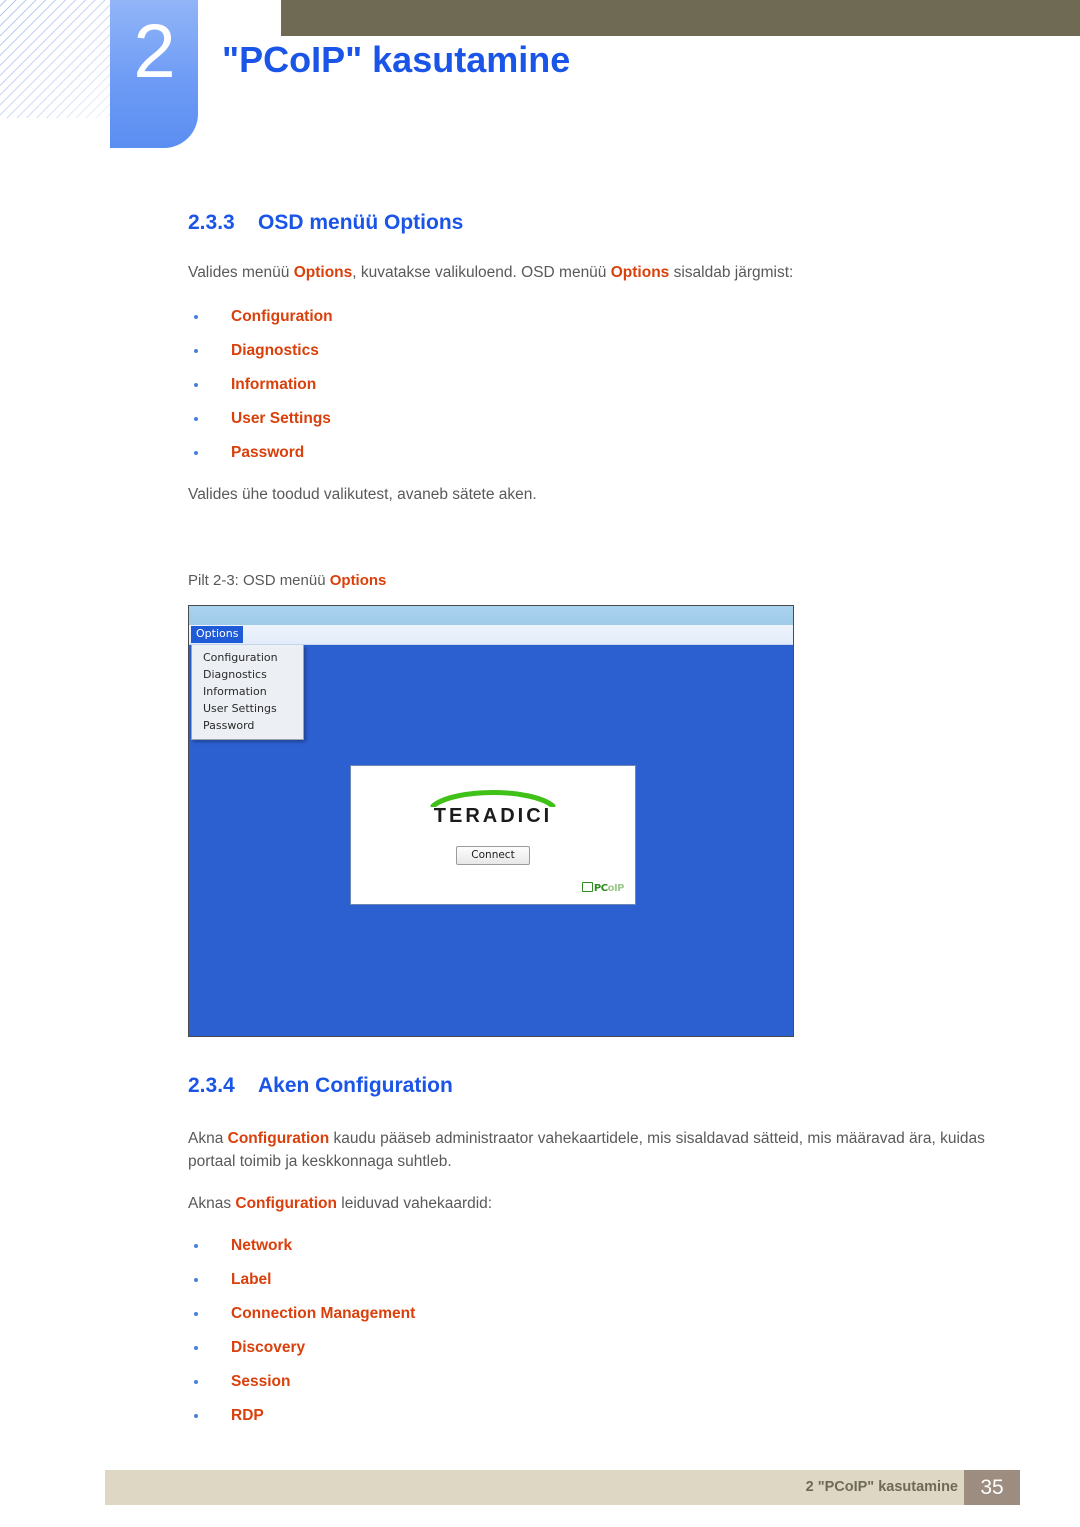 The height and width of the screenshot is (1527, 1080). What do you see at coordinates (493, 855) in the screenshot?
I see `connect-button: Connect` at bounding box center [493, 855].